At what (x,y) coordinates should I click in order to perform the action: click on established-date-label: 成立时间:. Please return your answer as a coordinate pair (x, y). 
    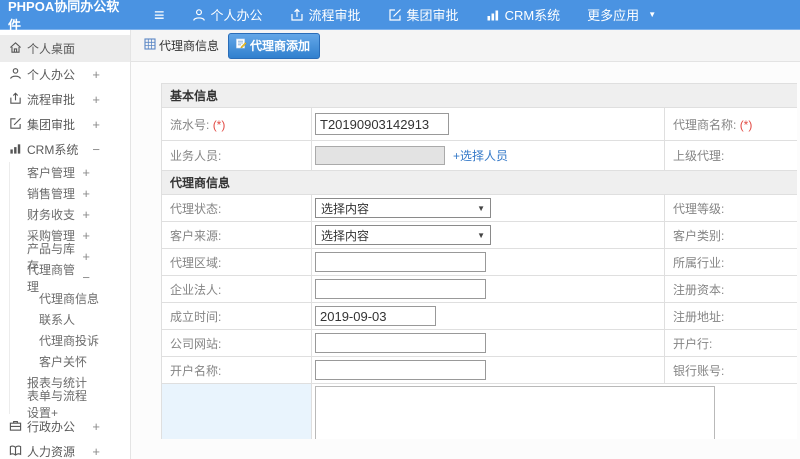
    Looking at the image, I should click on (236, 316).